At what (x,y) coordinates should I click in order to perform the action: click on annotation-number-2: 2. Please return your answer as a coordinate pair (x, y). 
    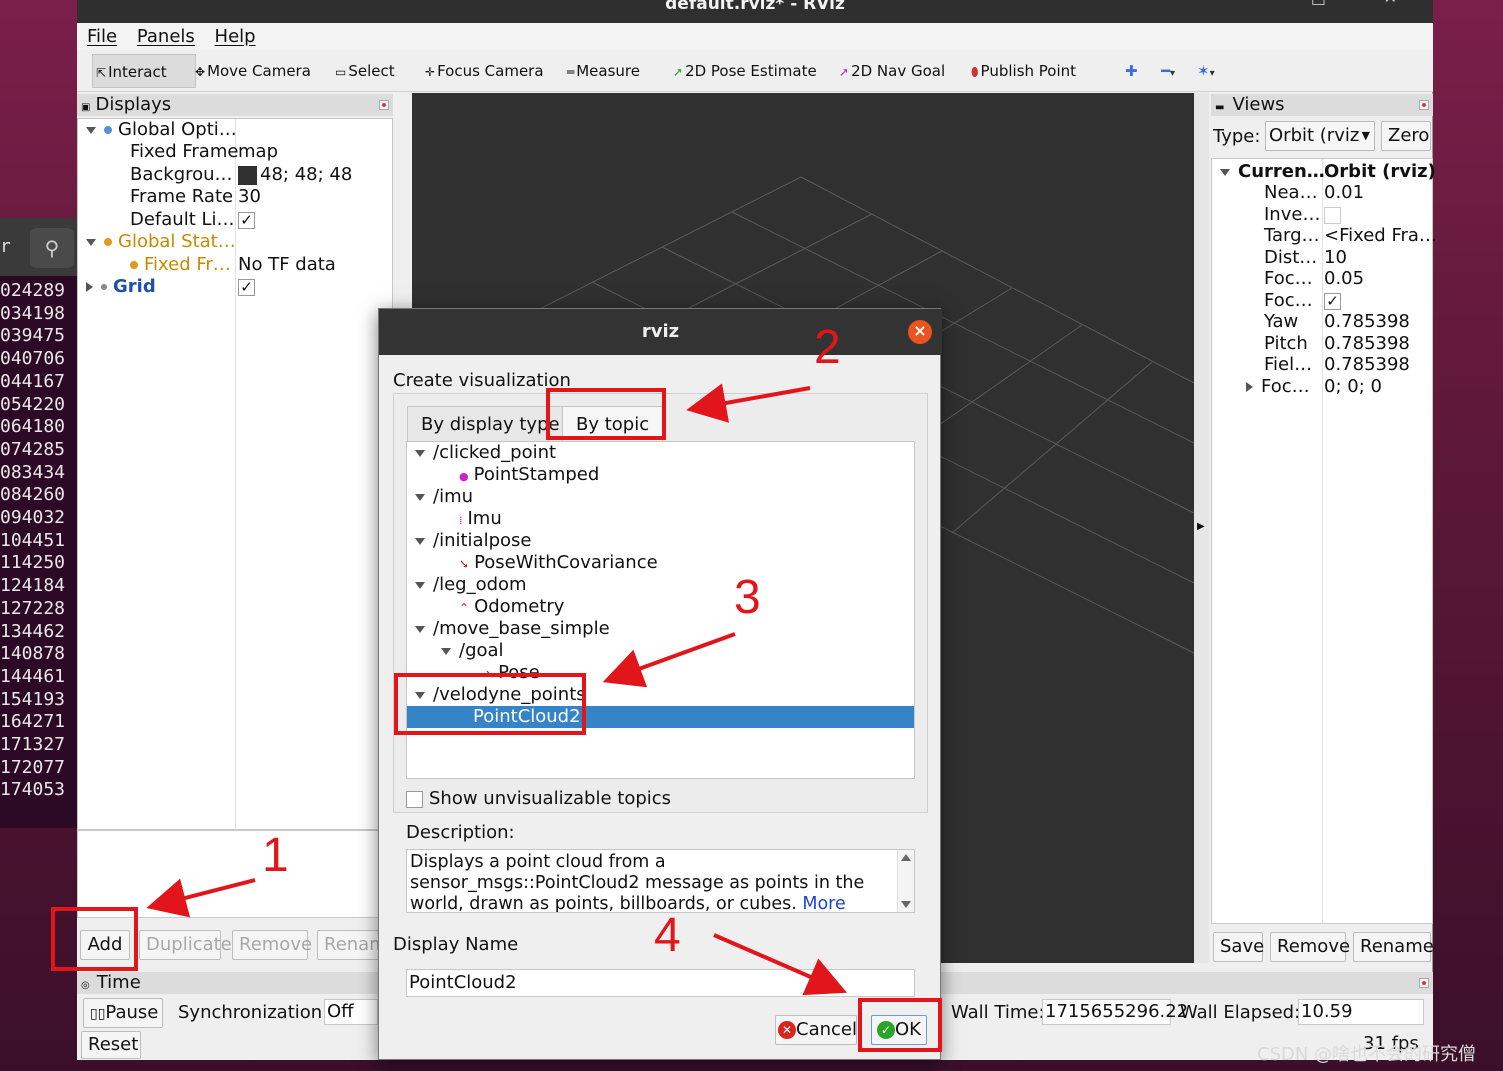
    Looking at the image, I should click on (827, 347).